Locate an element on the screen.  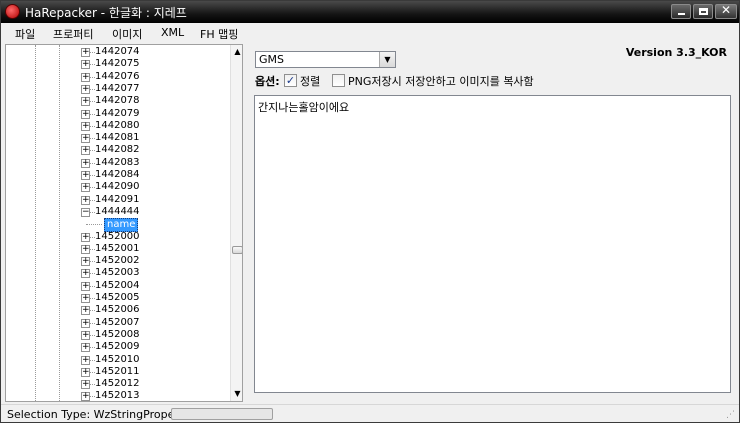
scroll-down-arrow-icon: ▼ is located at coordinates (236, 394).